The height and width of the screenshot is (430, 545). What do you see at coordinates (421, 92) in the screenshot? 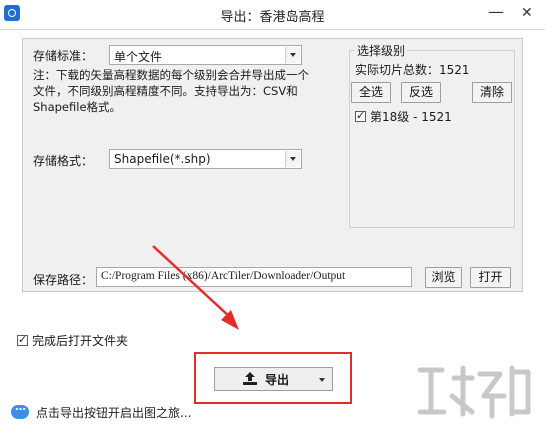
I see `invert-selection-button: 反选` at bounding box center [421, 92].